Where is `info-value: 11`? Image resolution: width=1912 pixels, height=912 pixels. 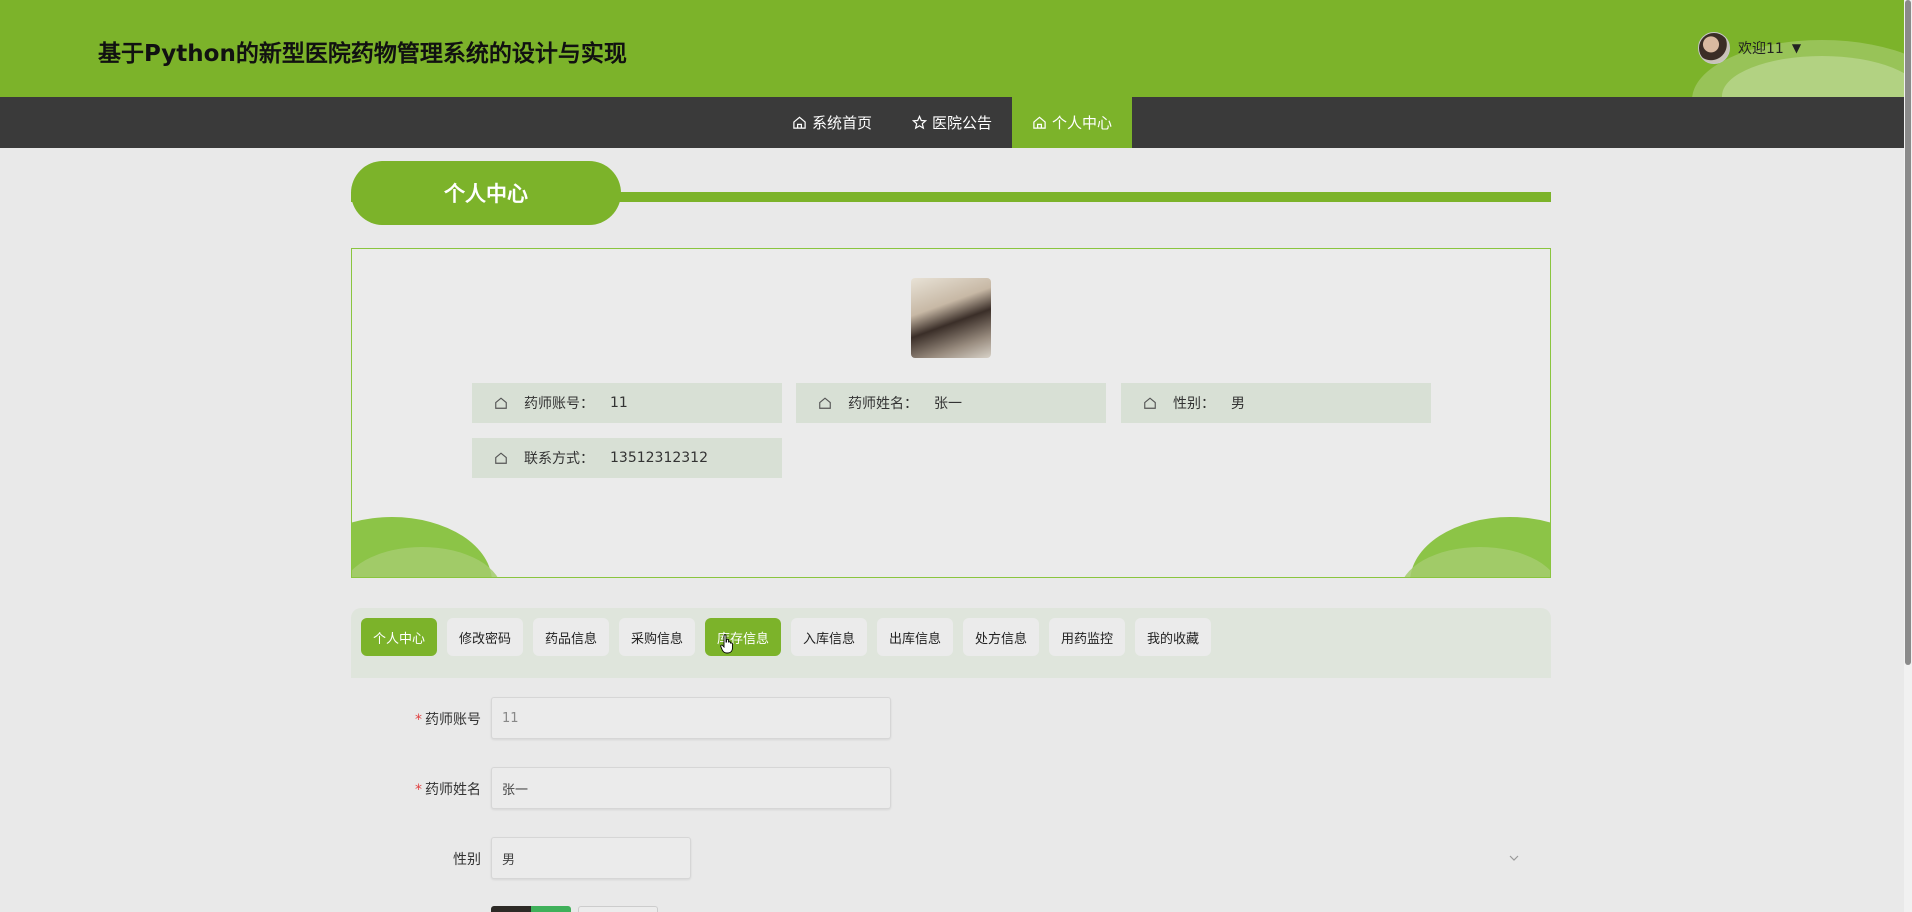
info-value: 11 is located at coordinates (619, 403).